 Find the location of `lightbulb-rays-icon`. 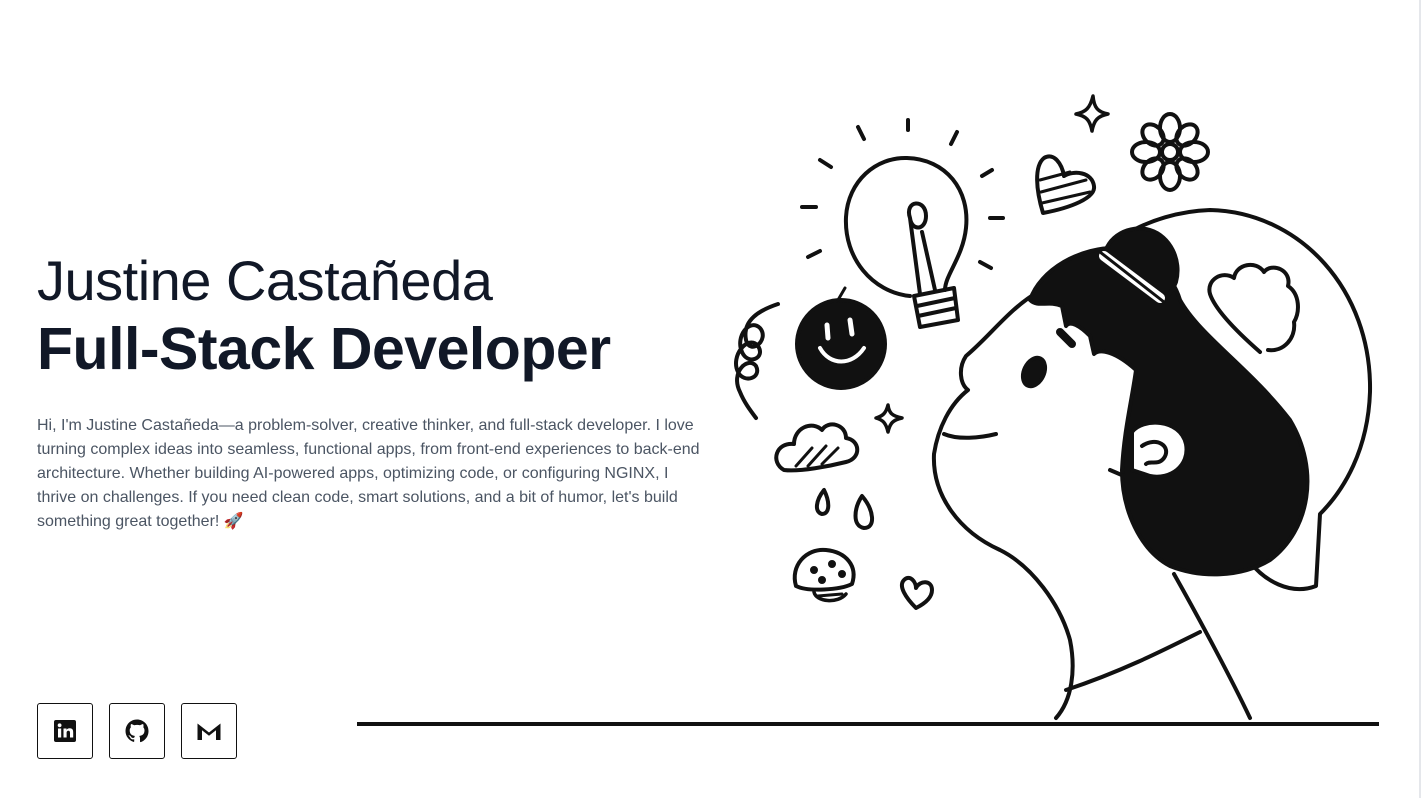

lightbulb-rays-icon is located at coordinates (902, 194).